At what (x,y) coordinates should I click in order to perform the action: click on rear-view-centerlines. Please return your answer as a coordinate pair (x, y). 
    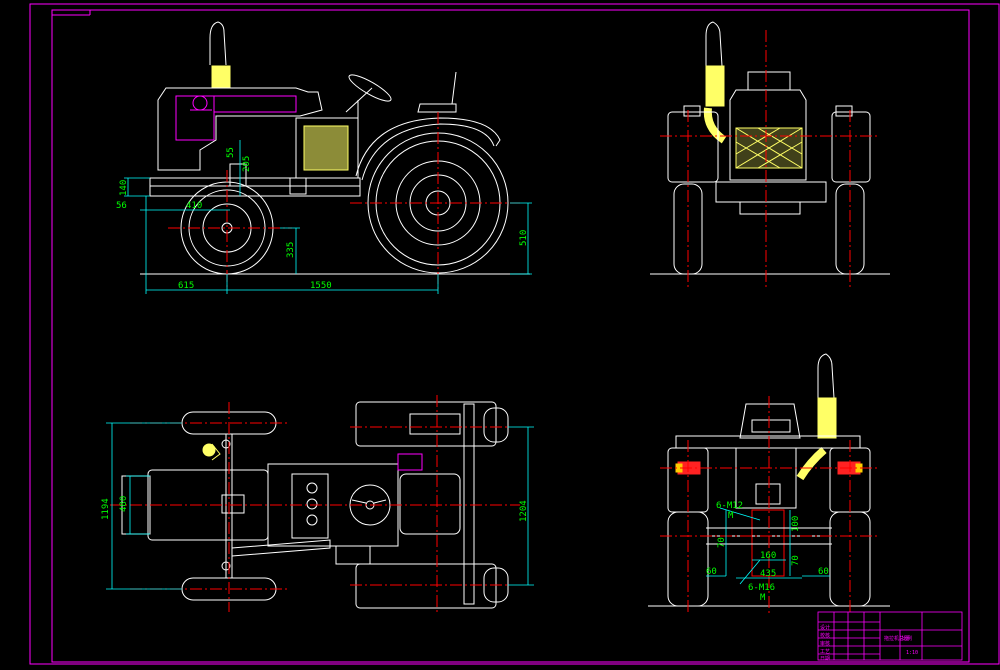
    Looking at the image, I should click on (770, 505).